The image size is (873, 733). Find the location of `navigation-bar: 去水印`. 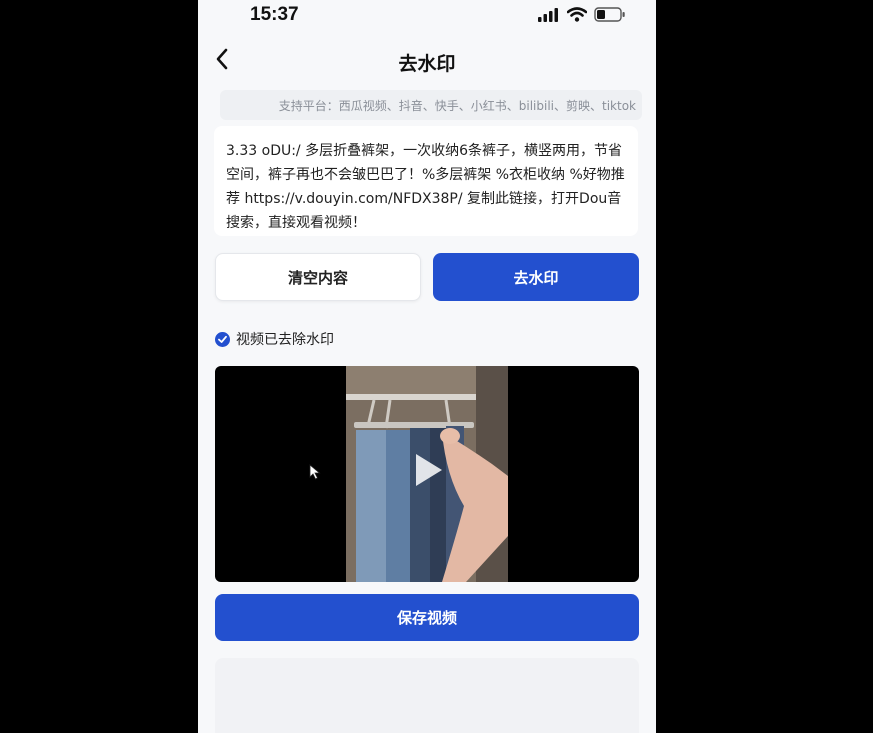

navigation-bar: 去水印 is located at coordinates (427, 61).